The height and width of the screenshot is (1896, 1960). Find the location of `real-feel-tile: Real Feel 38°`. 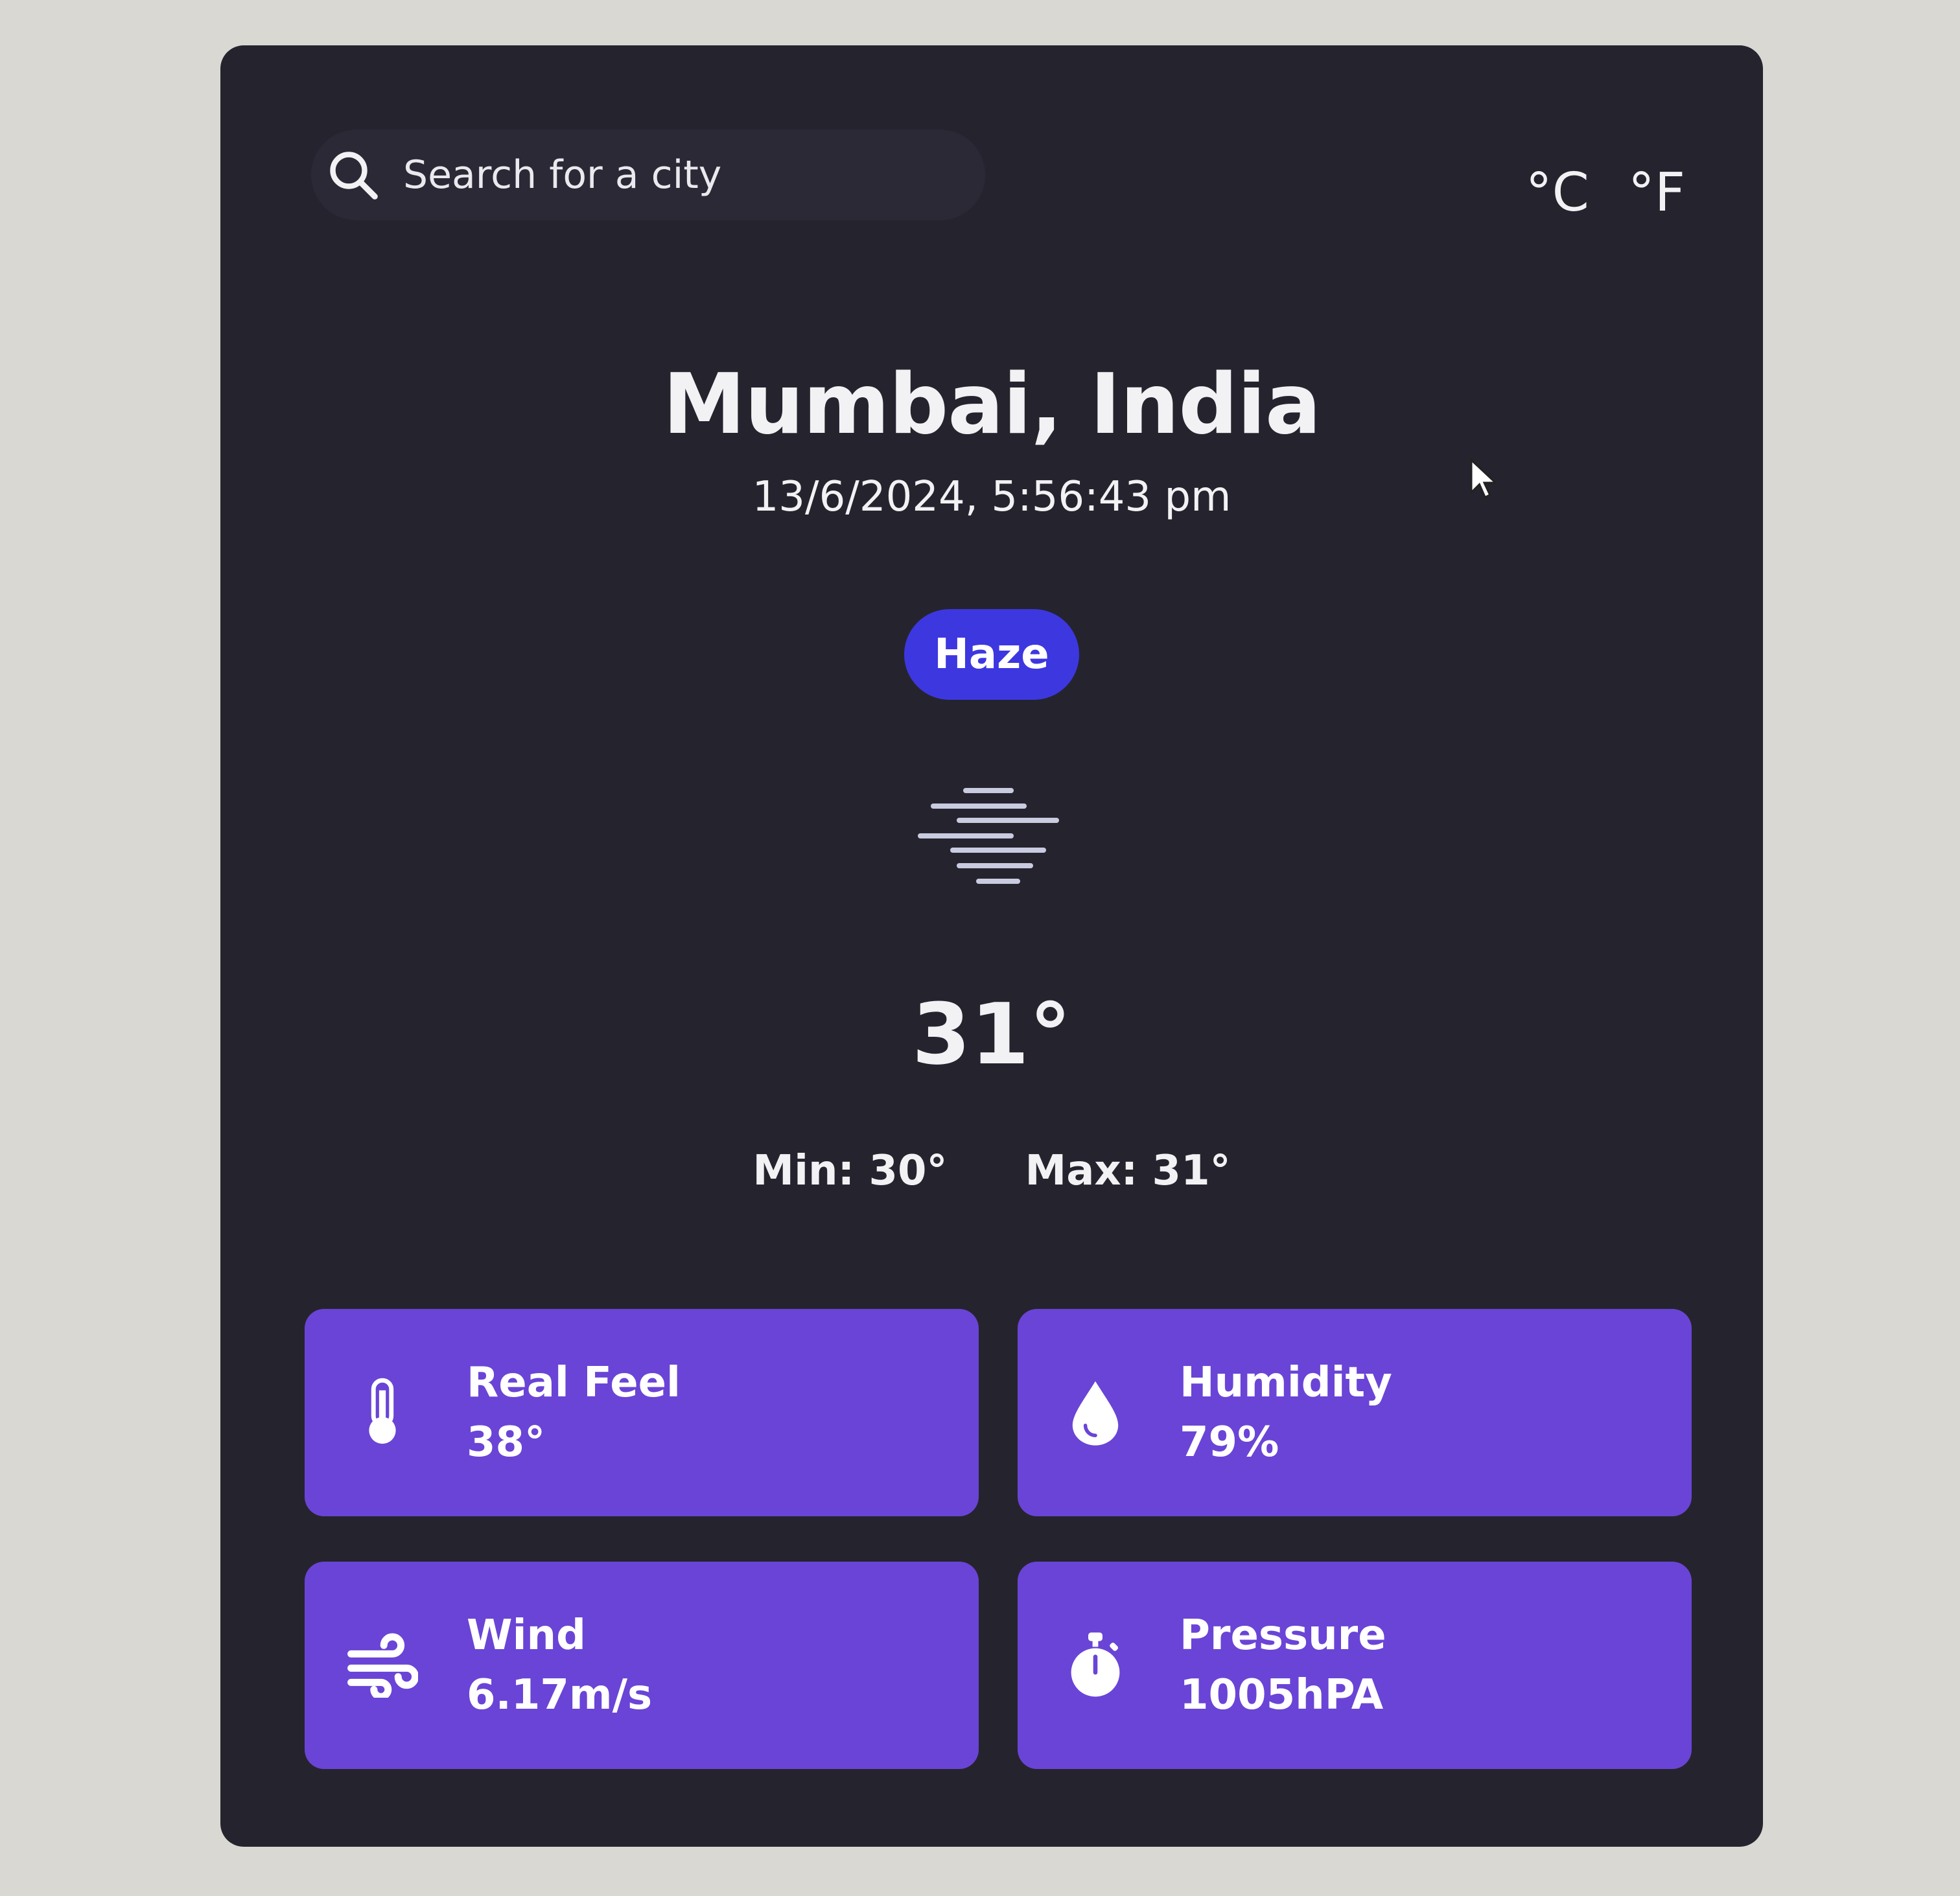

real-feel-tile: Real Feel 38° is located at coordinates (642, 1413).